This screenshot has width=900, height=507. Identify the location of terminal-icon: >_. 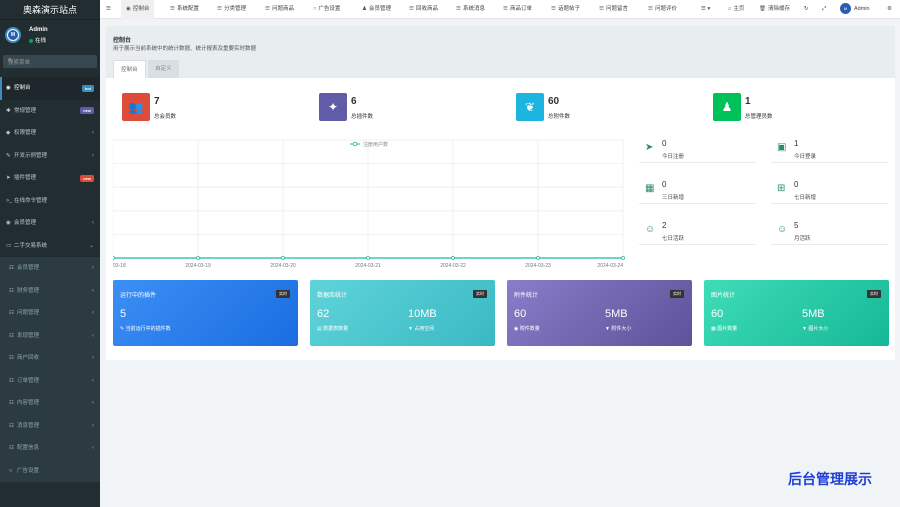
(9, 200).